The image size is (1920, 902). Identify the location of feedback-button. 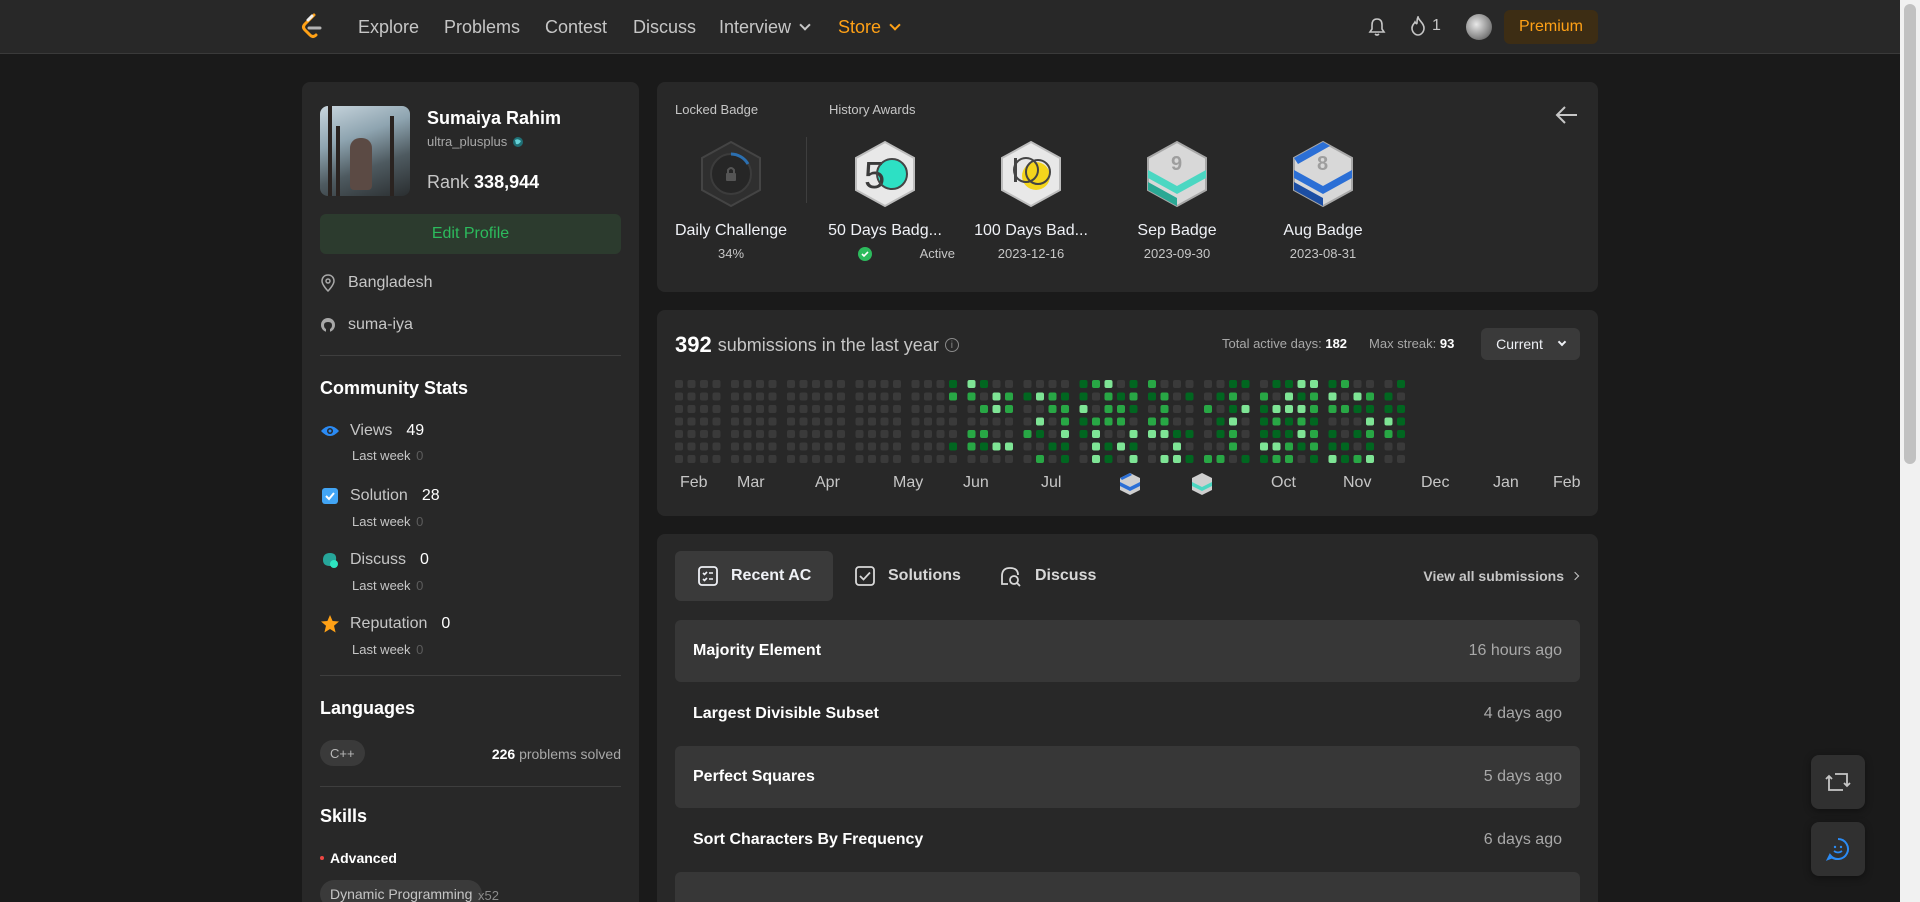
(1838, 849).